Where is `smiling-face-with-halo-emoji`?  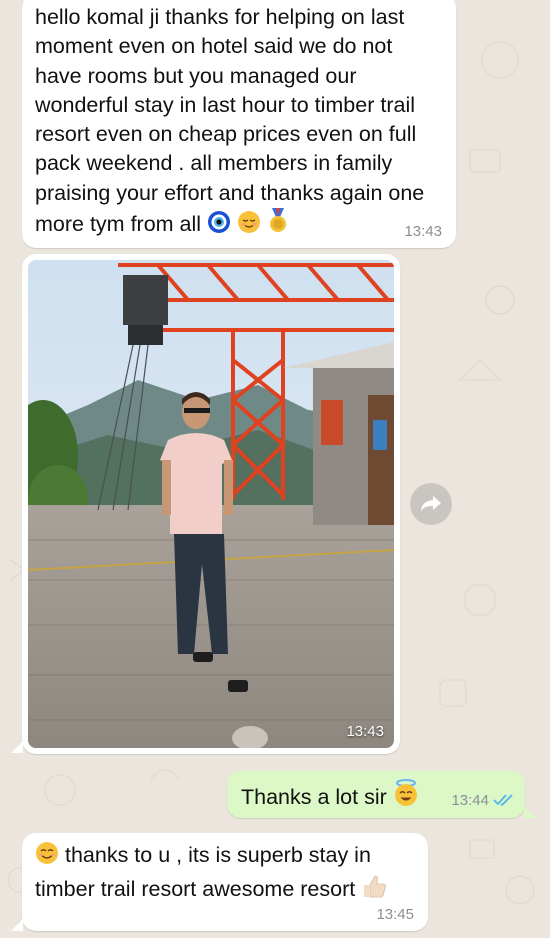
smiling-face-with-halo-emoji is located at coordinates (406, 797).